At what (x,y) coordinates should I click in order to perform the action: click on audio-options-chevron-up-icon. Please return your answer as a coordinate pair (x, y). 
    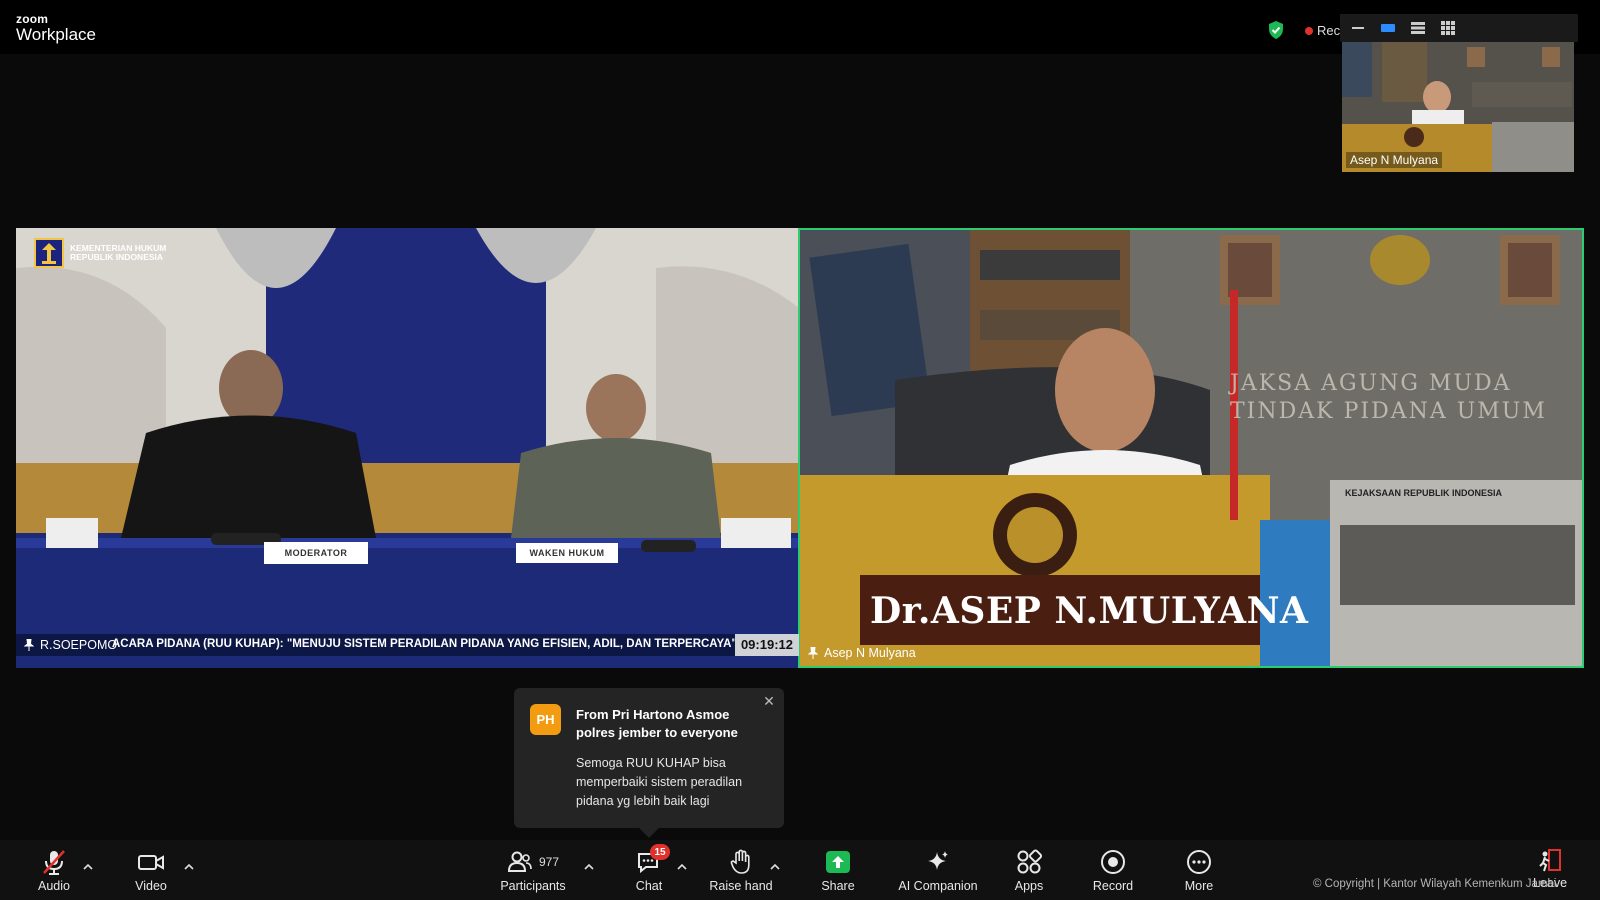
    Looking at the image, I should click on (88, 867).